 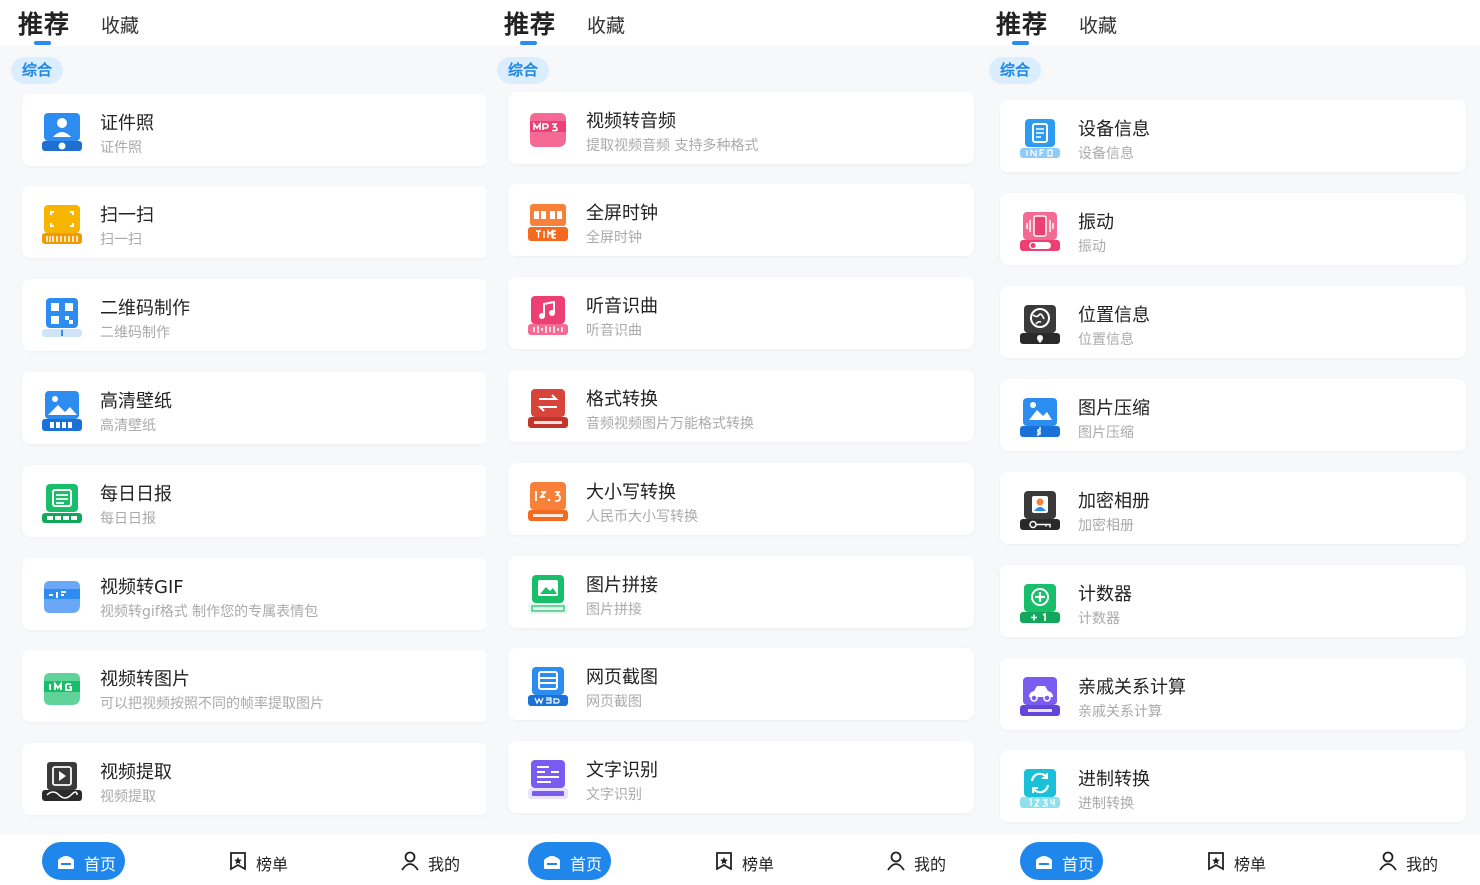 I want to click on tool-card-qr-code: 二维码制作 二维码制作, so click(x=255, y=315).